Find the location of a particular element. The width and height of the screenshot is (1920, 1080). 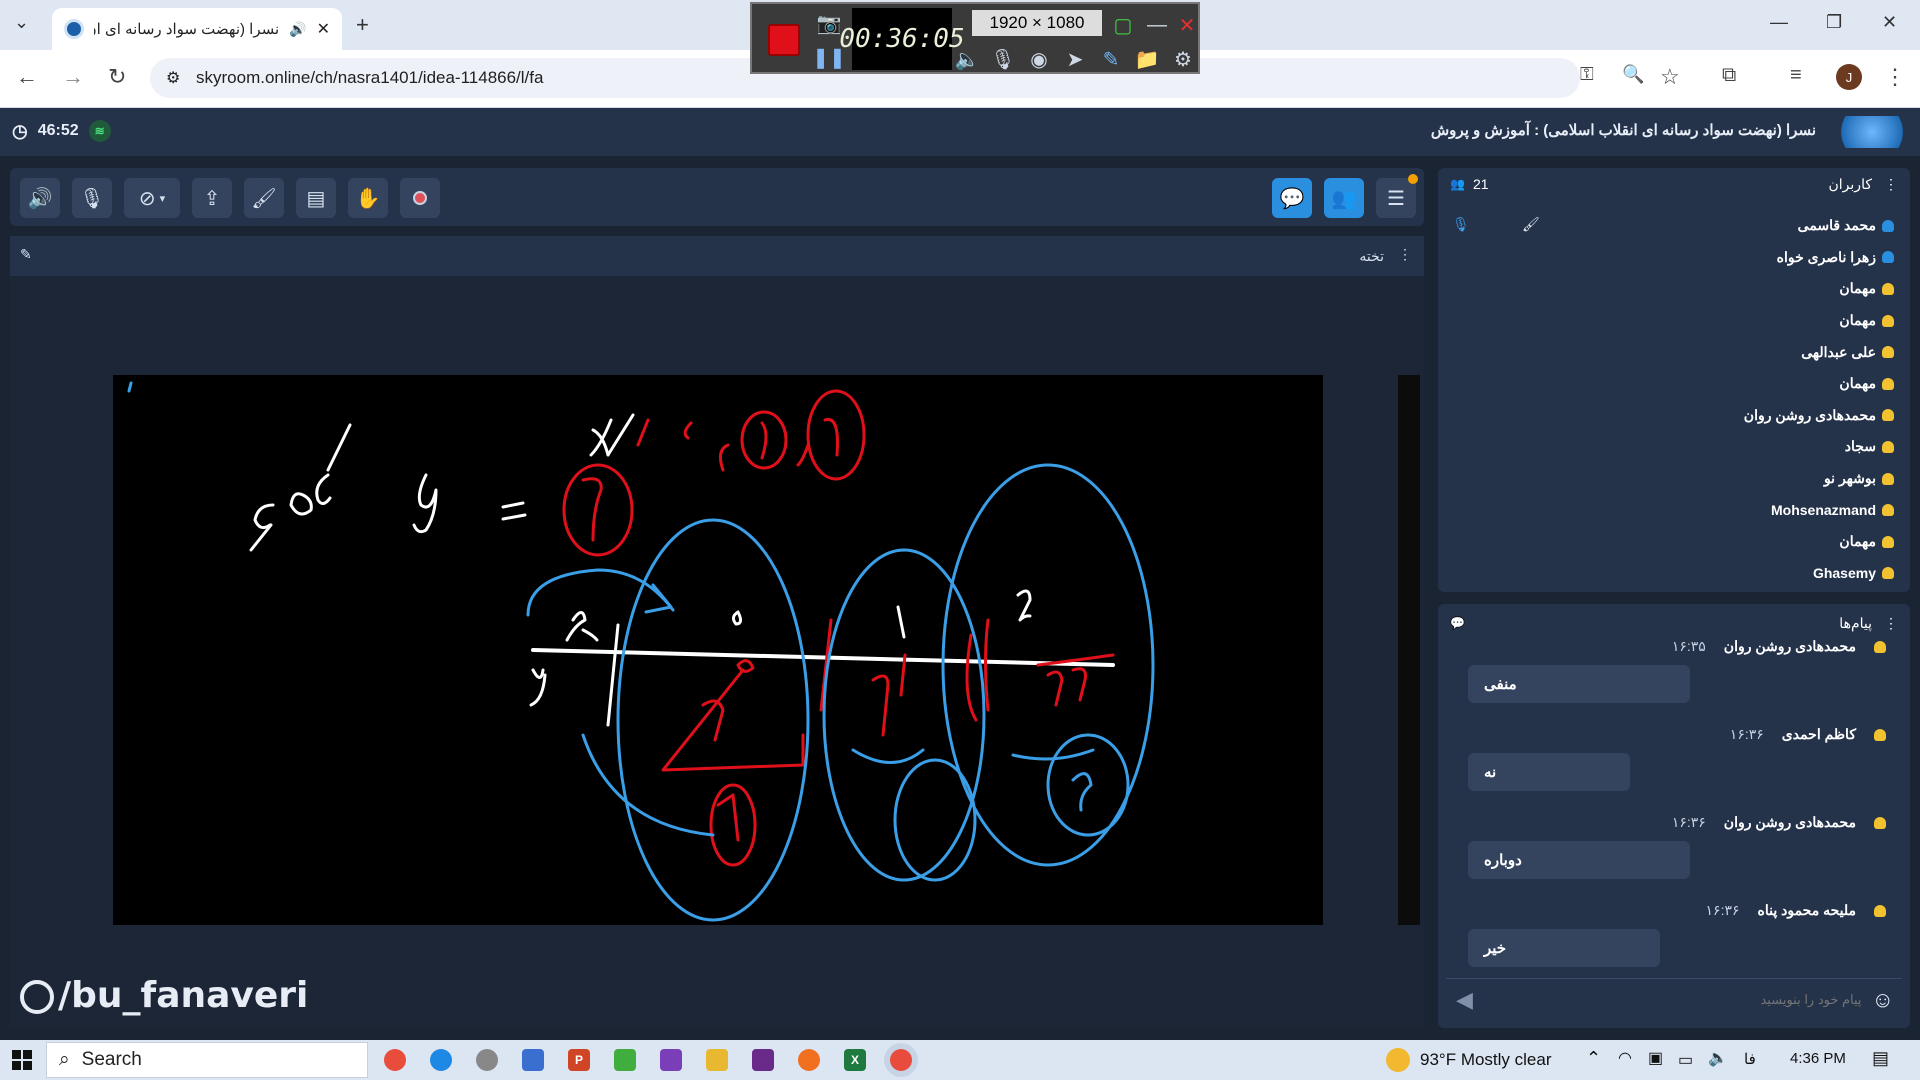

recorder-minimize-icon: — is located at coordinates (1157, 25).